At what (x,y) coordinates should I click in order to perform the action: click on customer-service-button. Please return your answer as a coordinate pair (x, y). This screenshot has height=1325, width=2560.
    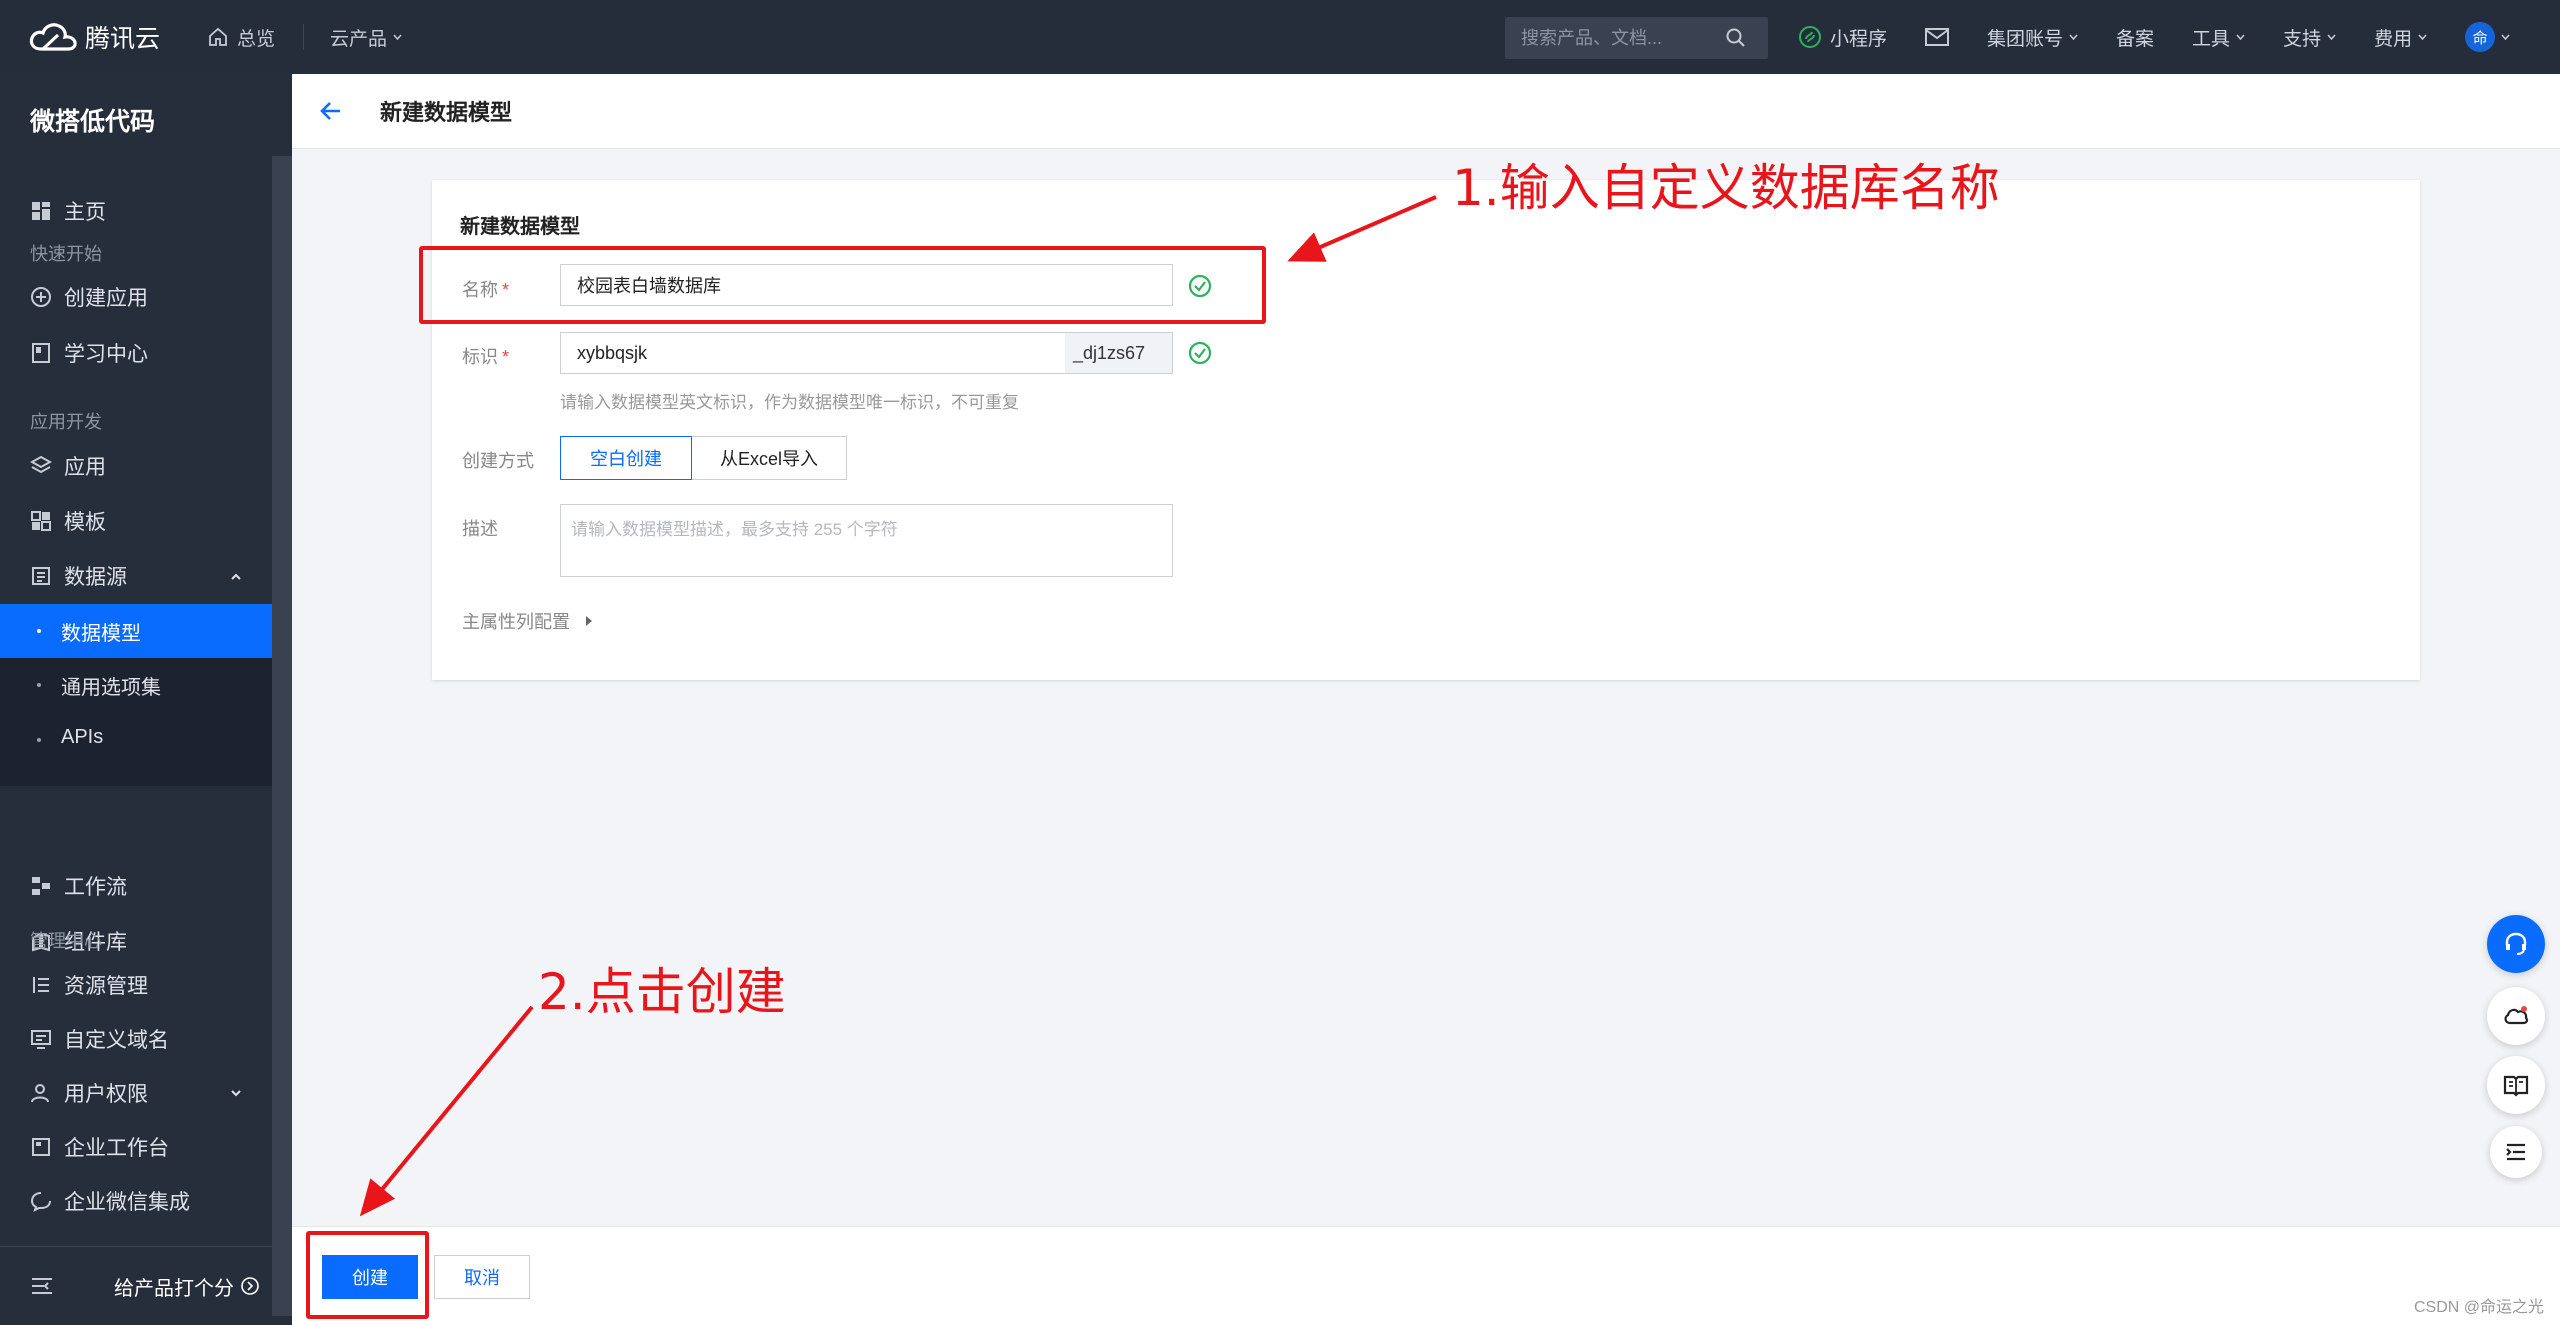
    Looking at the image, I should click on (2516, 944).